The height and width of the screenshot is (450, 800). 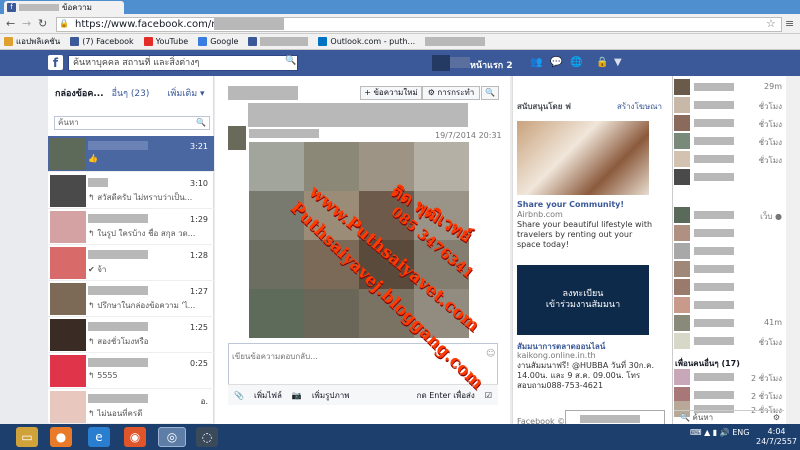 What do you see at coordinates (207, 437) in the screenshot?
I see `app-icon: ◌` at bounding box center [207, 437].